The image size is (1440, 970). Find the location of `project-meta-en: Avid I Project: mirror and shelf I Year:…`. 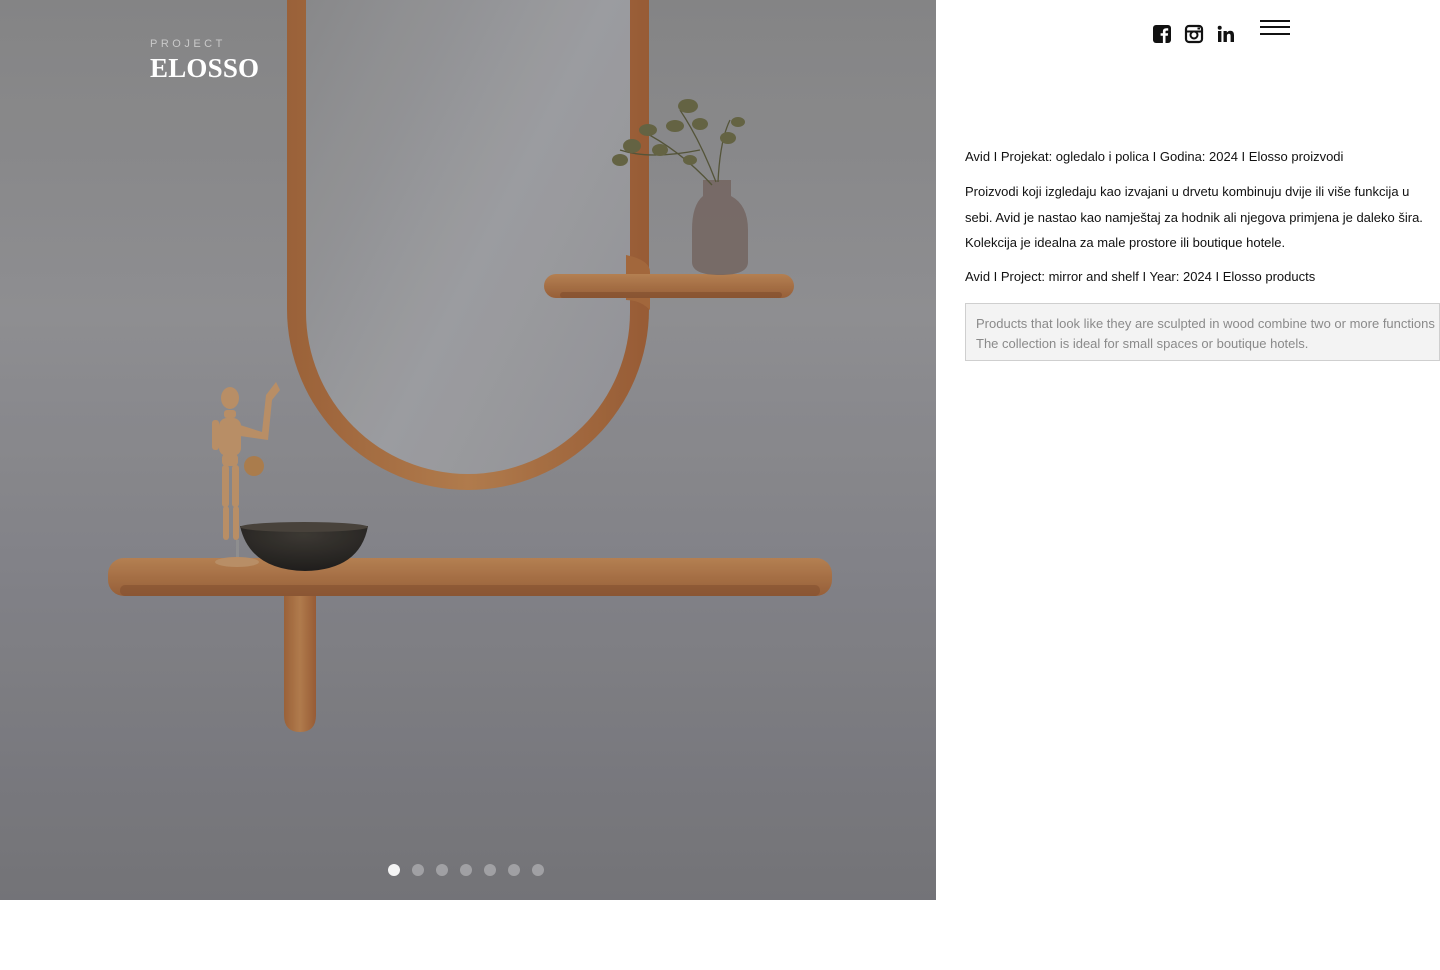

project-meta-en: Avid I Project: mirror and shelf I Year:… is located at coordinates (1140, 276).